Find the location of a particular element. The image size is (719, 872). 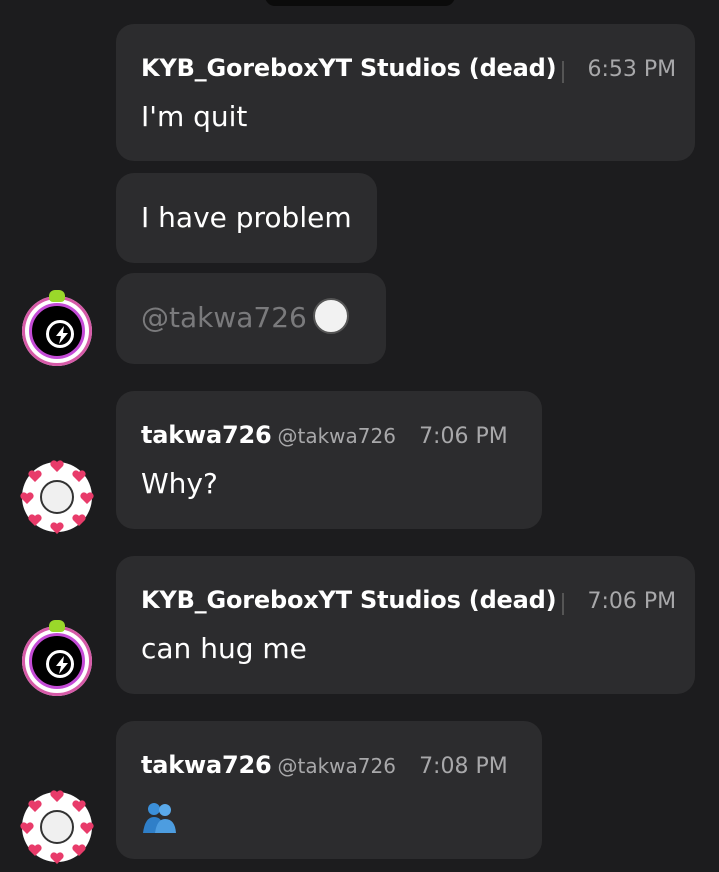

message-bubble: takwa726 @takwa726 7:08 PM is located at coordinates (329, 790).